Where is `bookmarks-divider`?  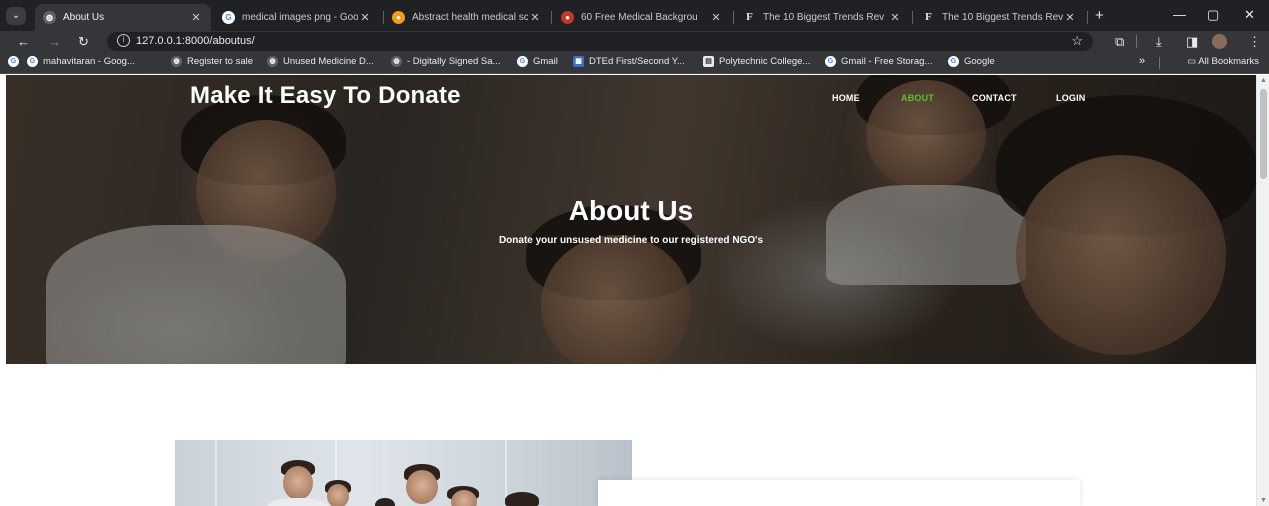
bookmarks-divider is located at coordinates (1159, 63).